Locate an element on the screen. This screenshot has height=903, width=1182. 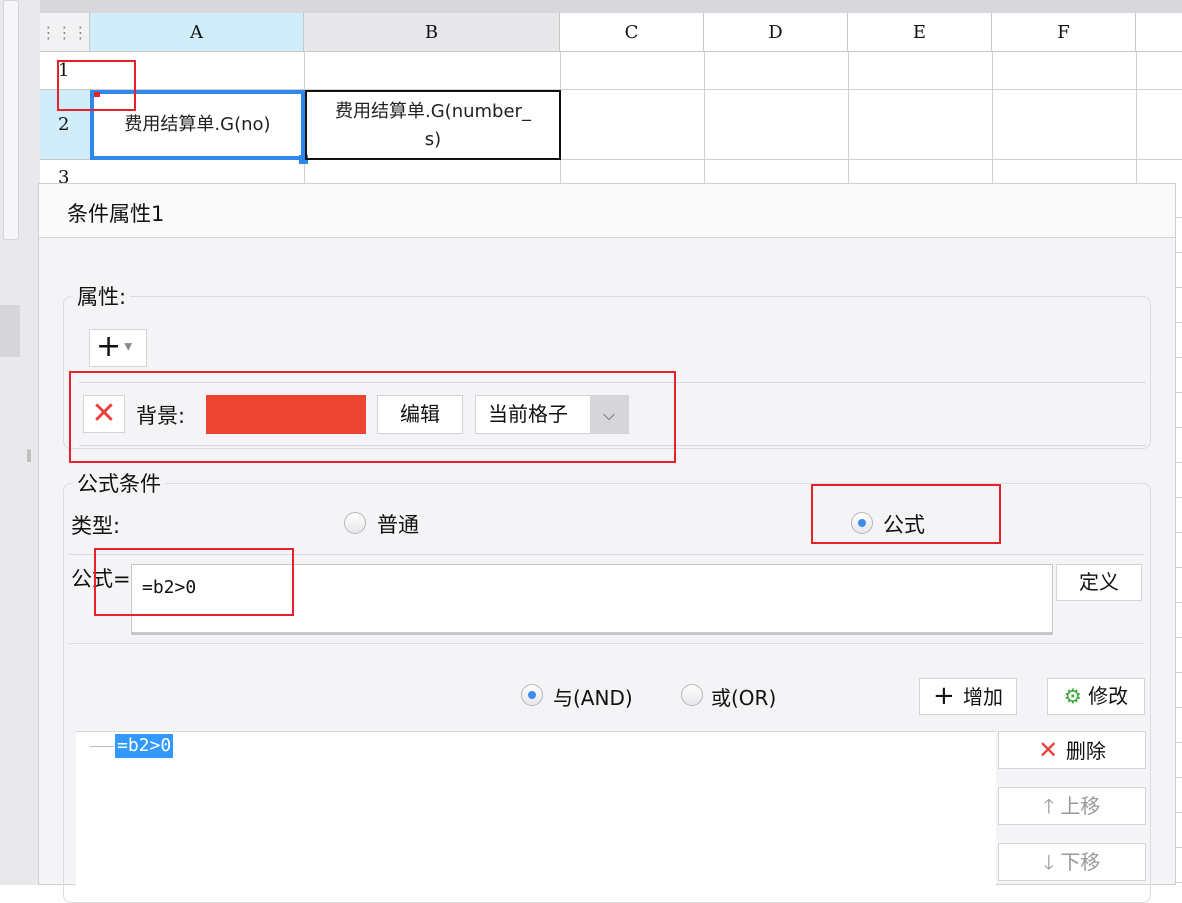
splitter-handle: ‖ is located at coordinates (29, 455).